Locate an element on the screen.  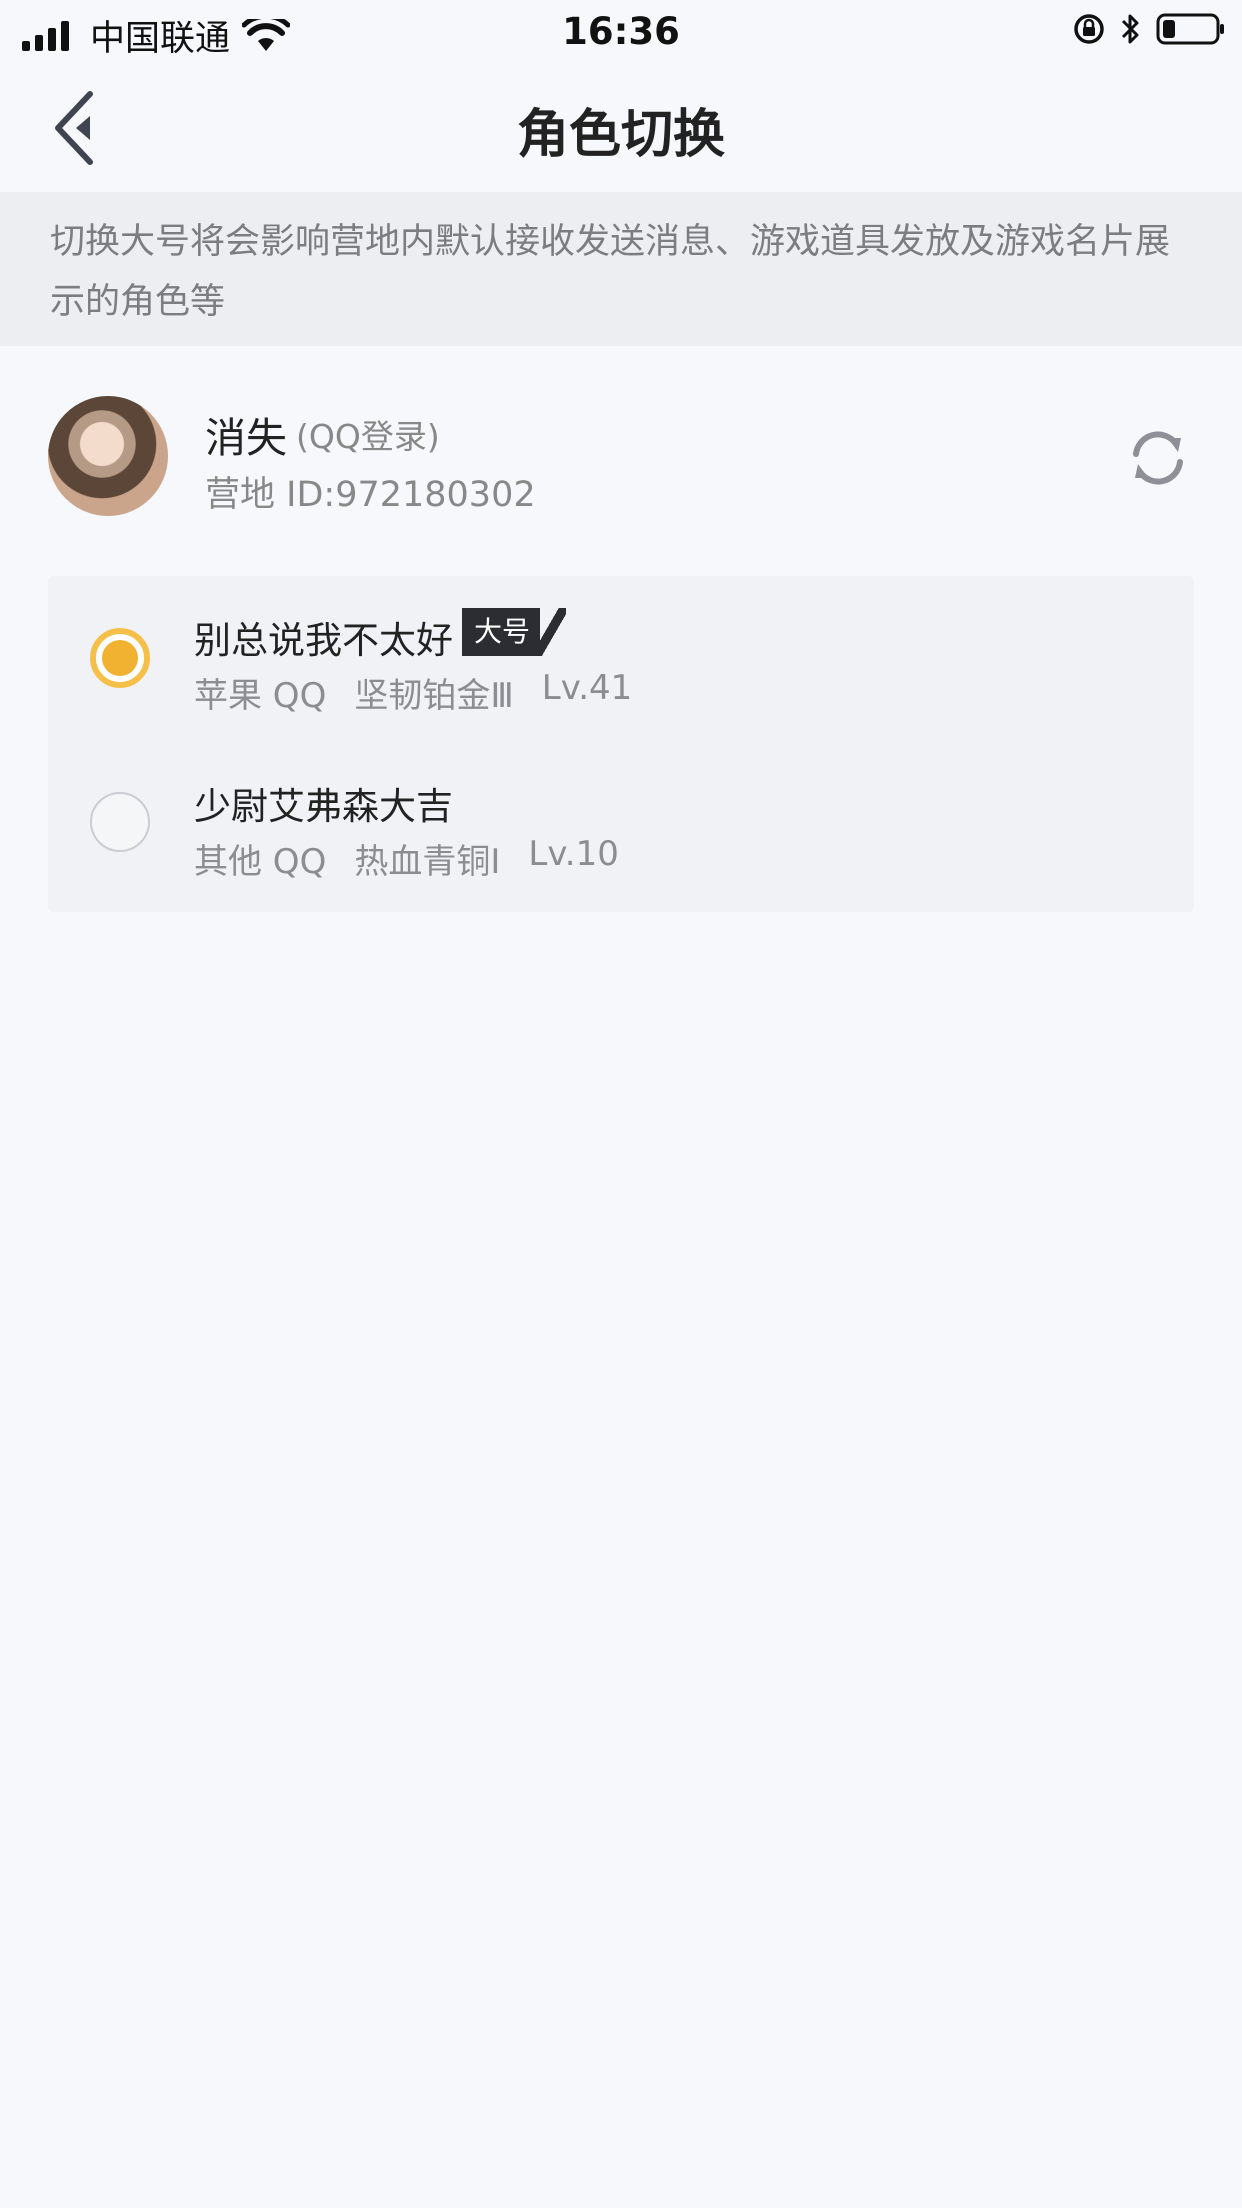
status-bar: 中国联通 16:36 is located at coordinates (621, 32).